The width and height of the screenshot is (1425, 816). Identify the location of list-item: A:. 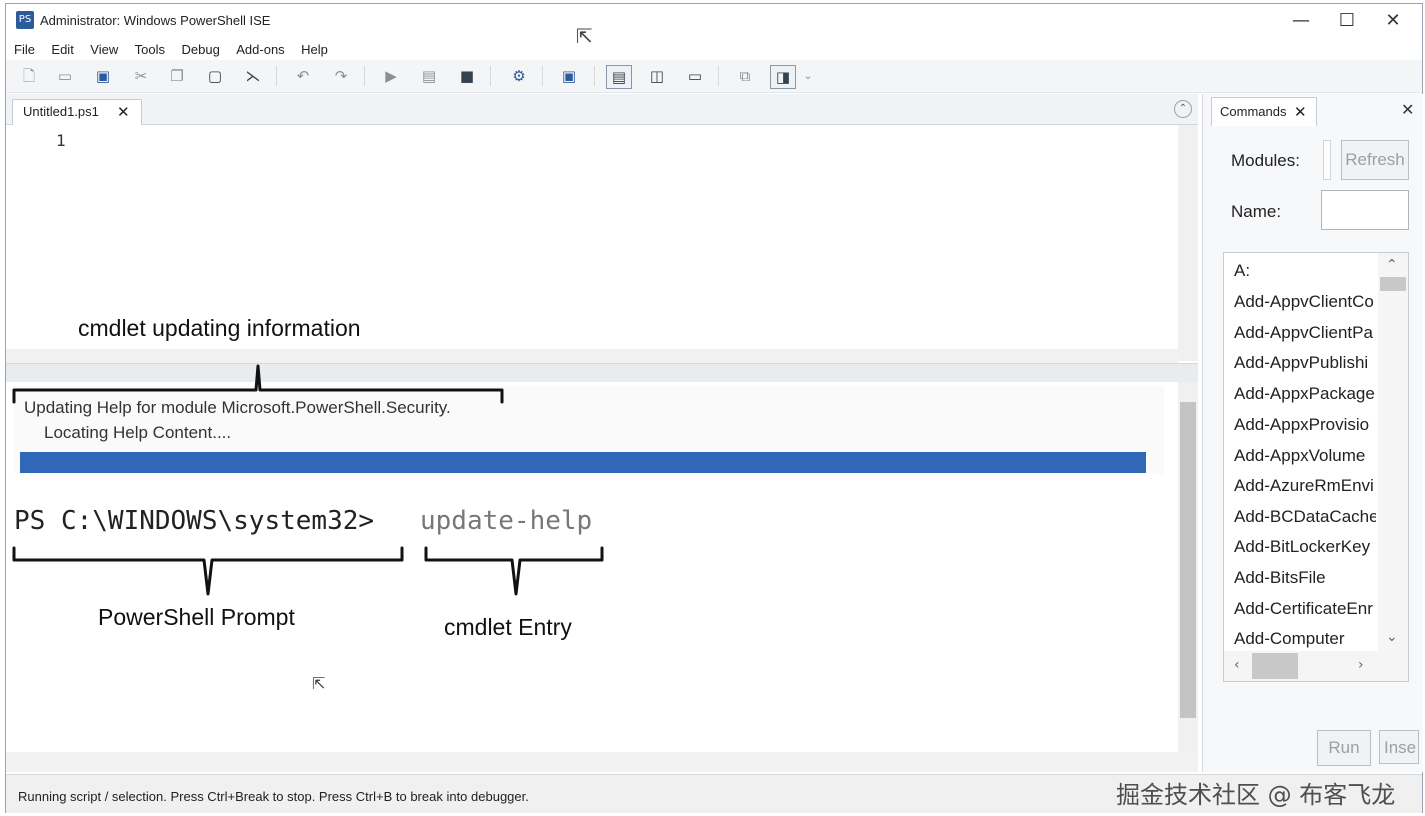
(1305, 271).